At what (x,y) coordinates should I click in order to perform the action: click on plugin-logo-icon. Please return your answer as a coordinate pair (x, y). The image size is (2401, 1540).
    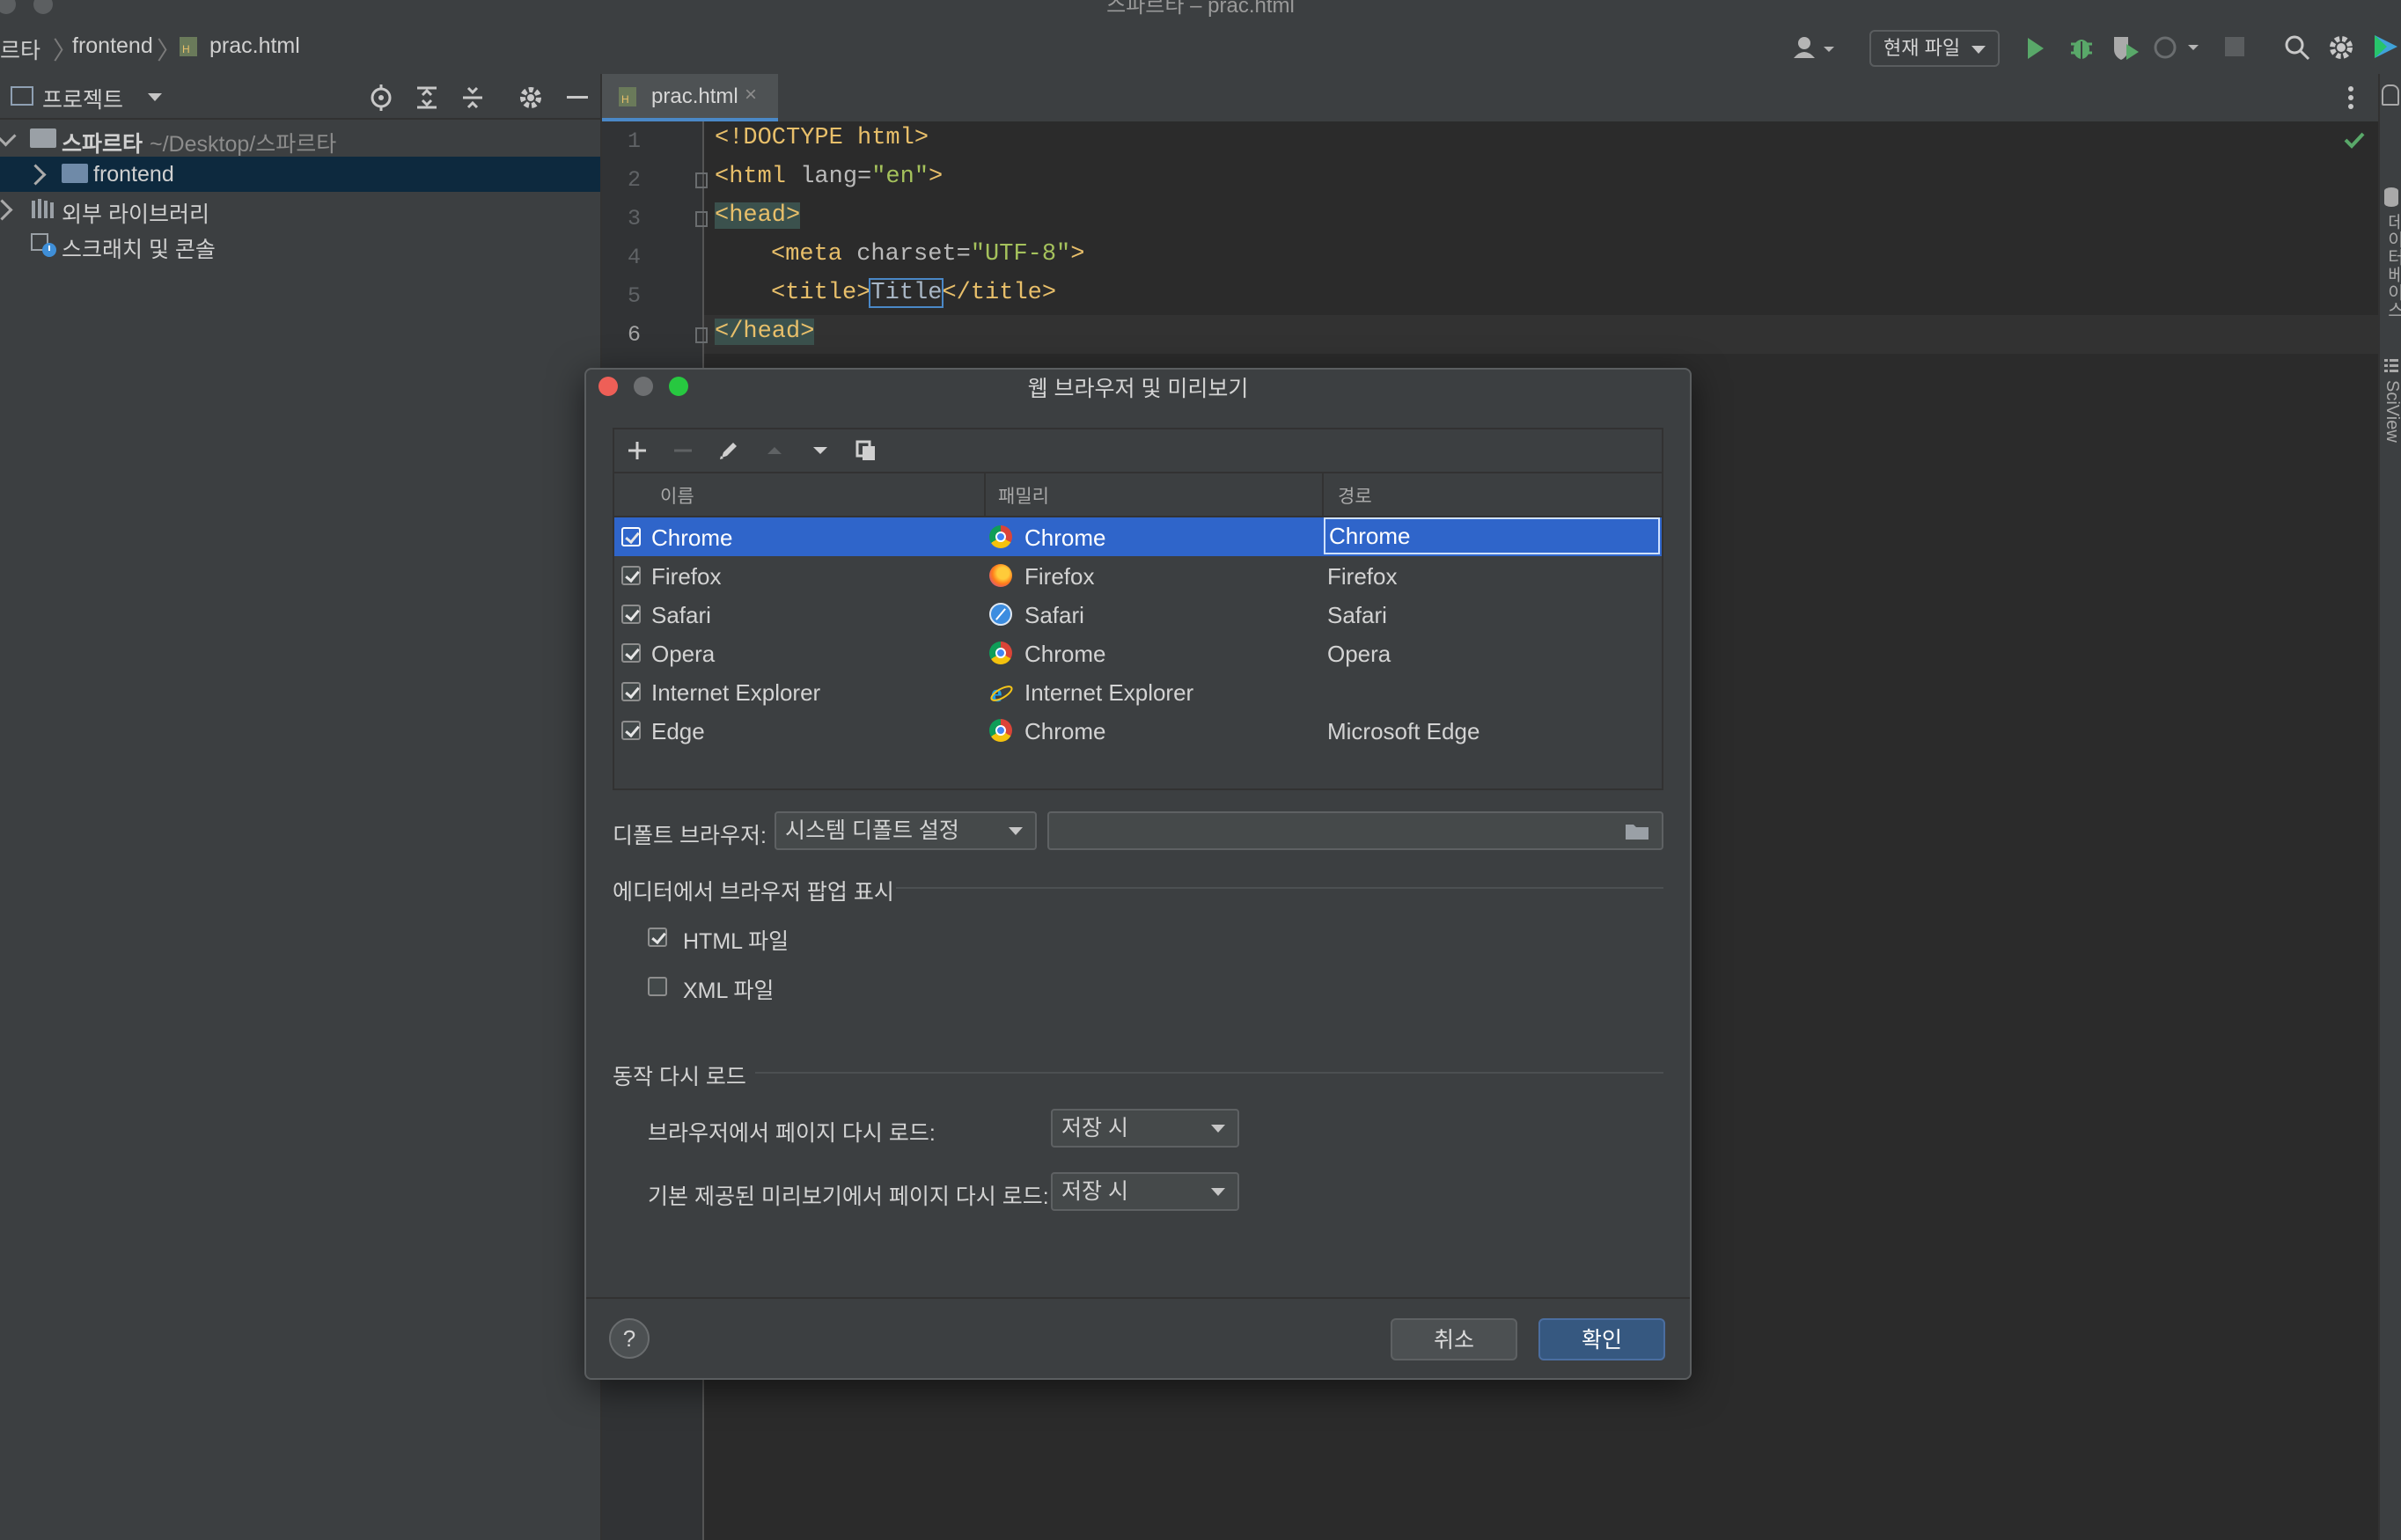
    Looking at the image, I should click on (2386, 47).